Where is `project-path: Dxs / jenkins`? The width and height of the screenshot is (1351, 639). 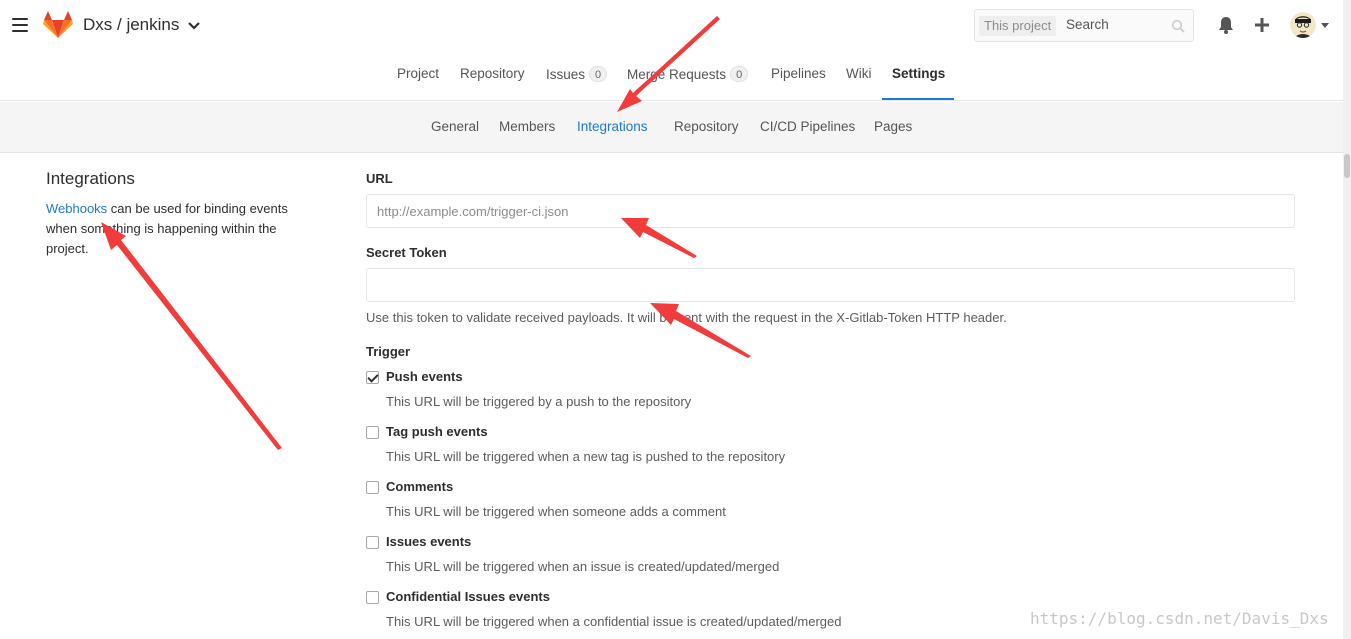 project-path: Dxs / jenkins is located at coordinates (131, 25).